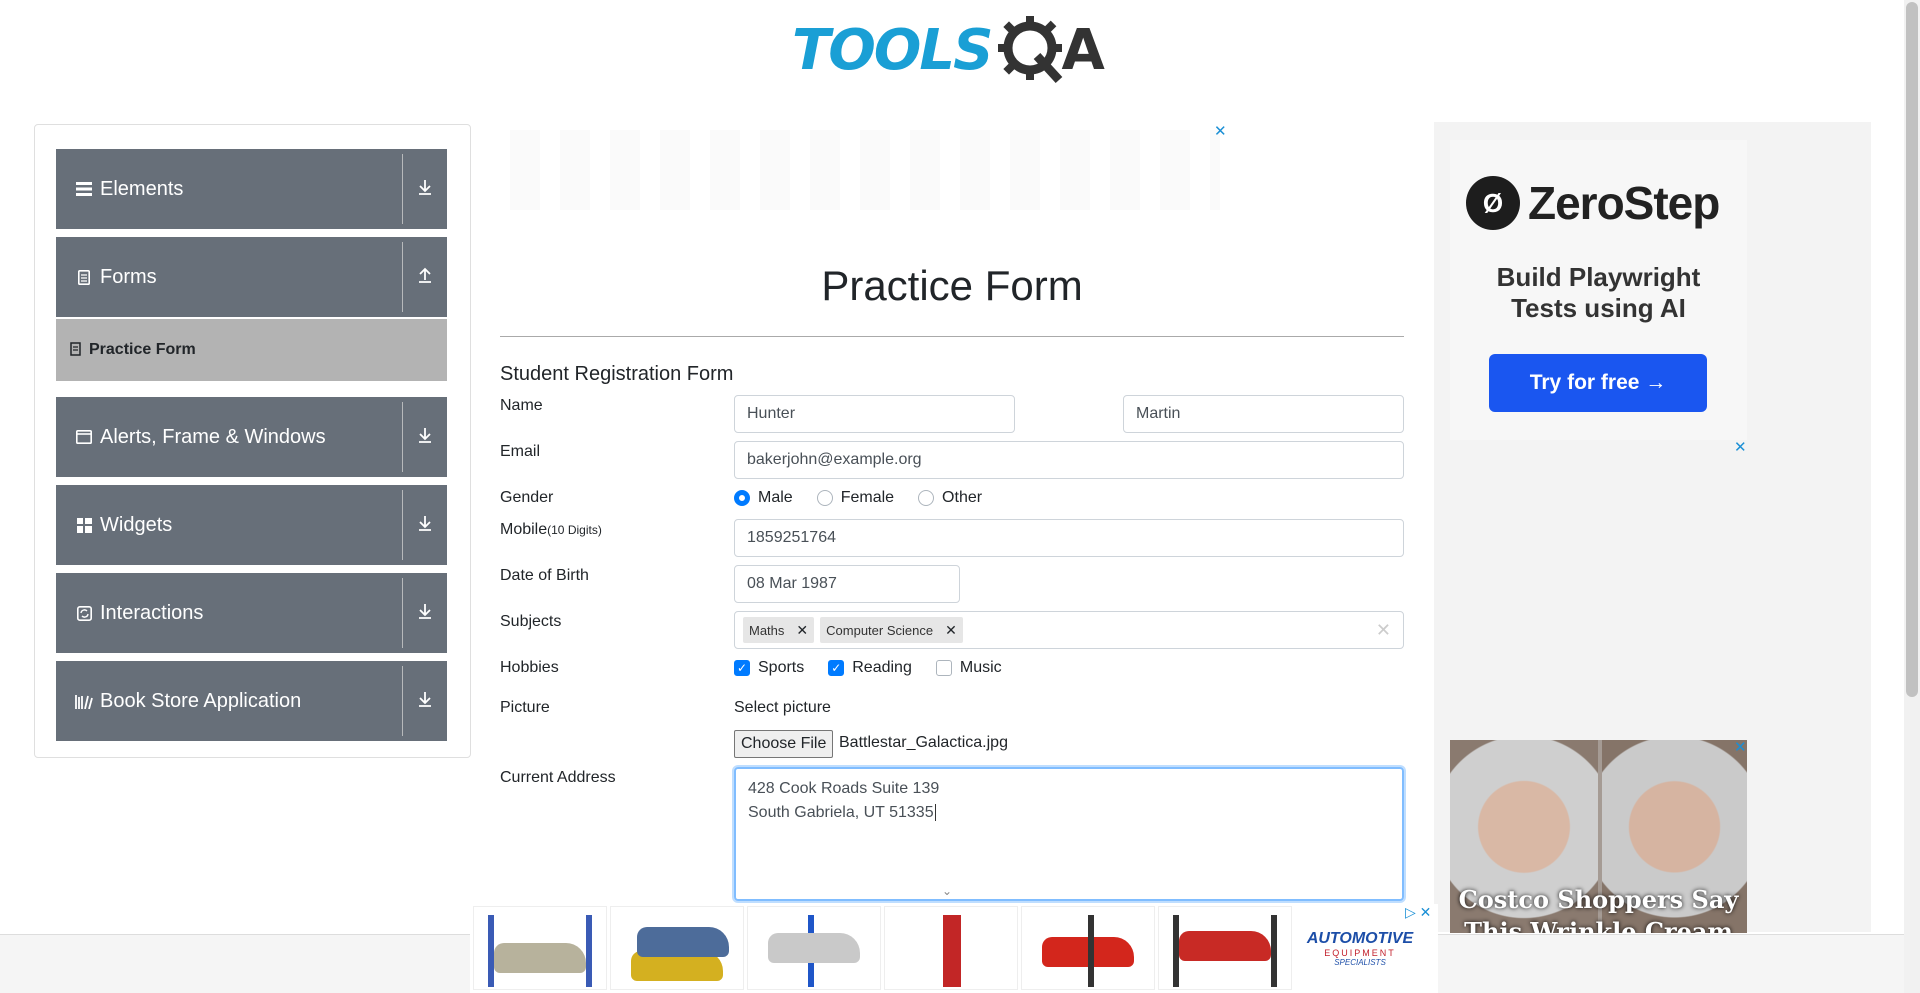 Image resolution: width=1920 pixels, height=993 pixels. What do you see at coordinates (980, 667) in the screenshot?
I see `checkbox-label: Music` at bounding box center [980, 667].